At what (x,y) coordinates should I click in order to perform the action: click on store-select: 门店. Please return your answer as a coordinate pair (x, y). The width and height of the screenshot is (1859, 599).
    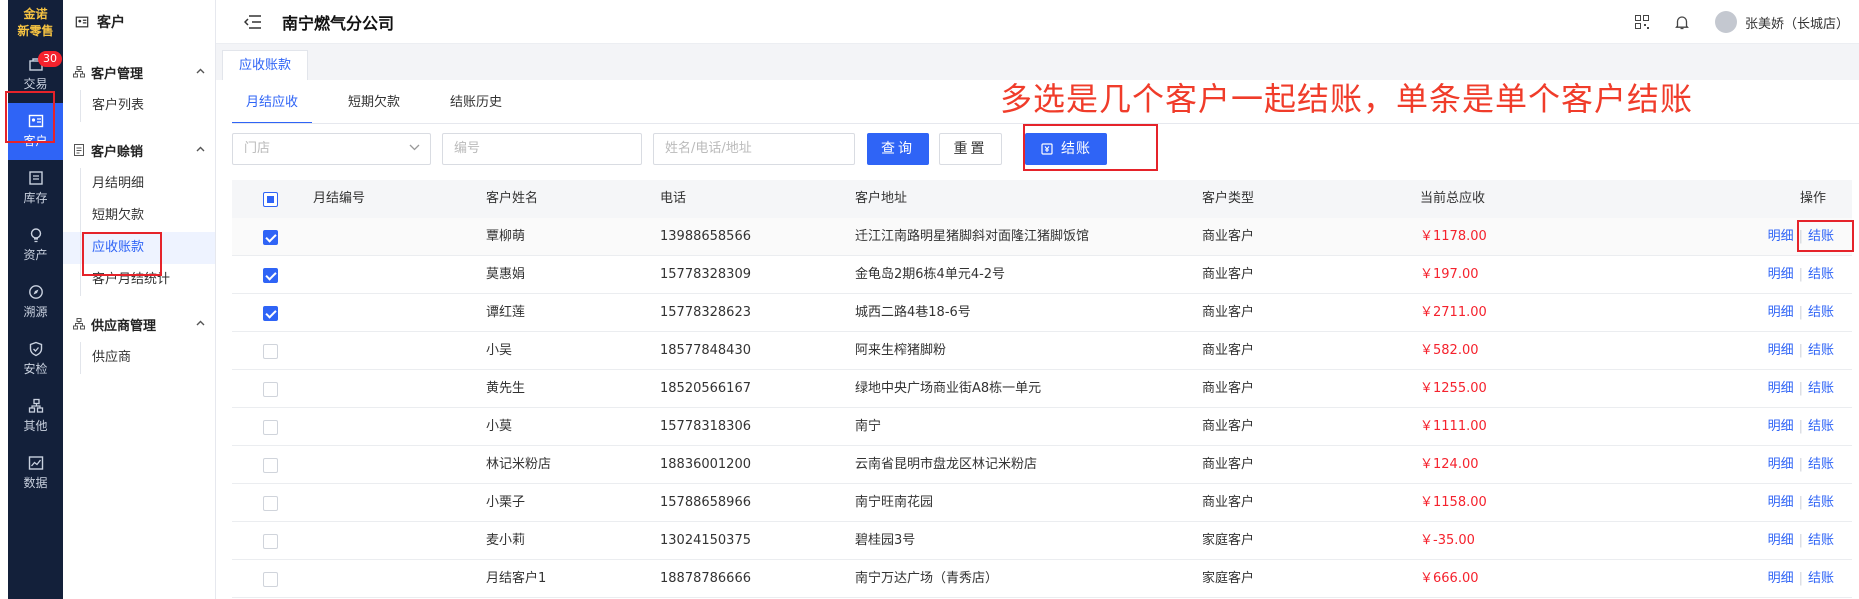
    Looking at the image, I should click on (331, 149).